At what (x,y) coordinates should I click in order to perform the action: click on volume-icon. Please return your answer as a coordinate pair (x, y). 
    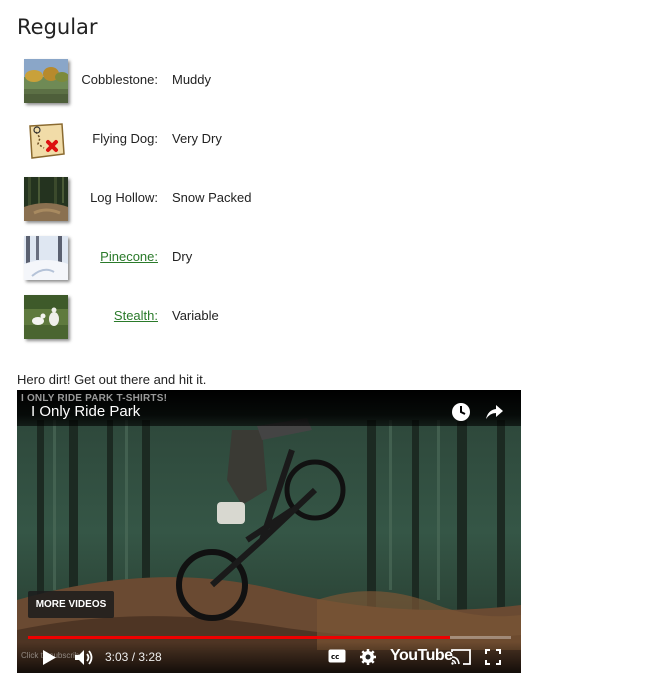
    Looking at the image, I should click on (84, 660).